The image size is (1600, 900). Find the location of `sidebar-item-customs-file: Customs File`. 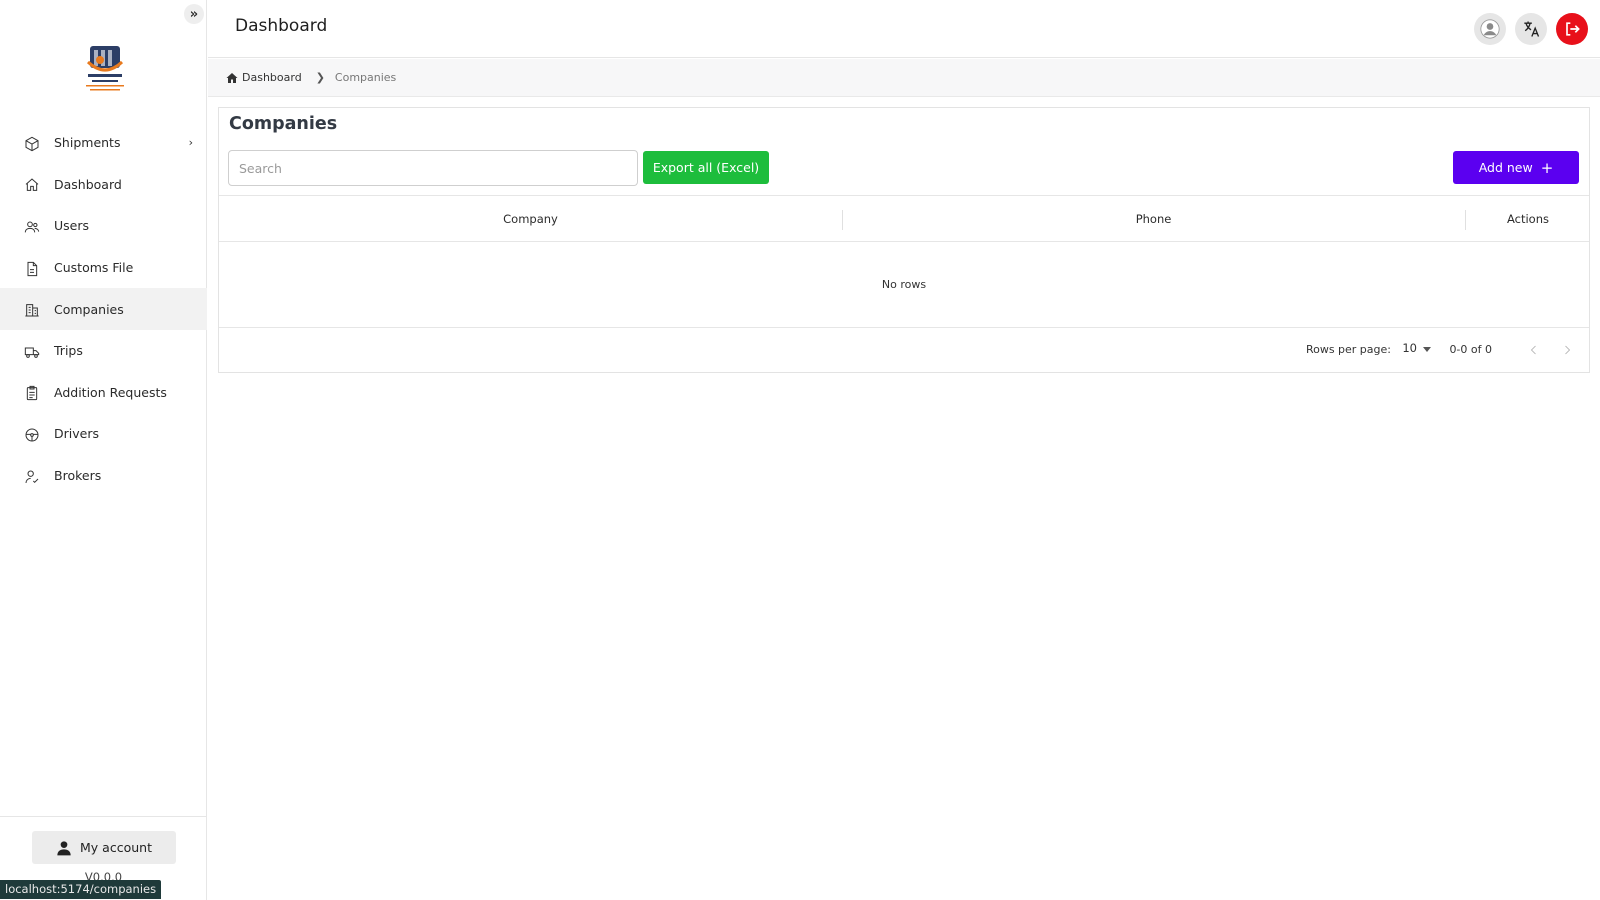

sidebar-item-customs-file: Customs File is located at coordinates (103, 268).